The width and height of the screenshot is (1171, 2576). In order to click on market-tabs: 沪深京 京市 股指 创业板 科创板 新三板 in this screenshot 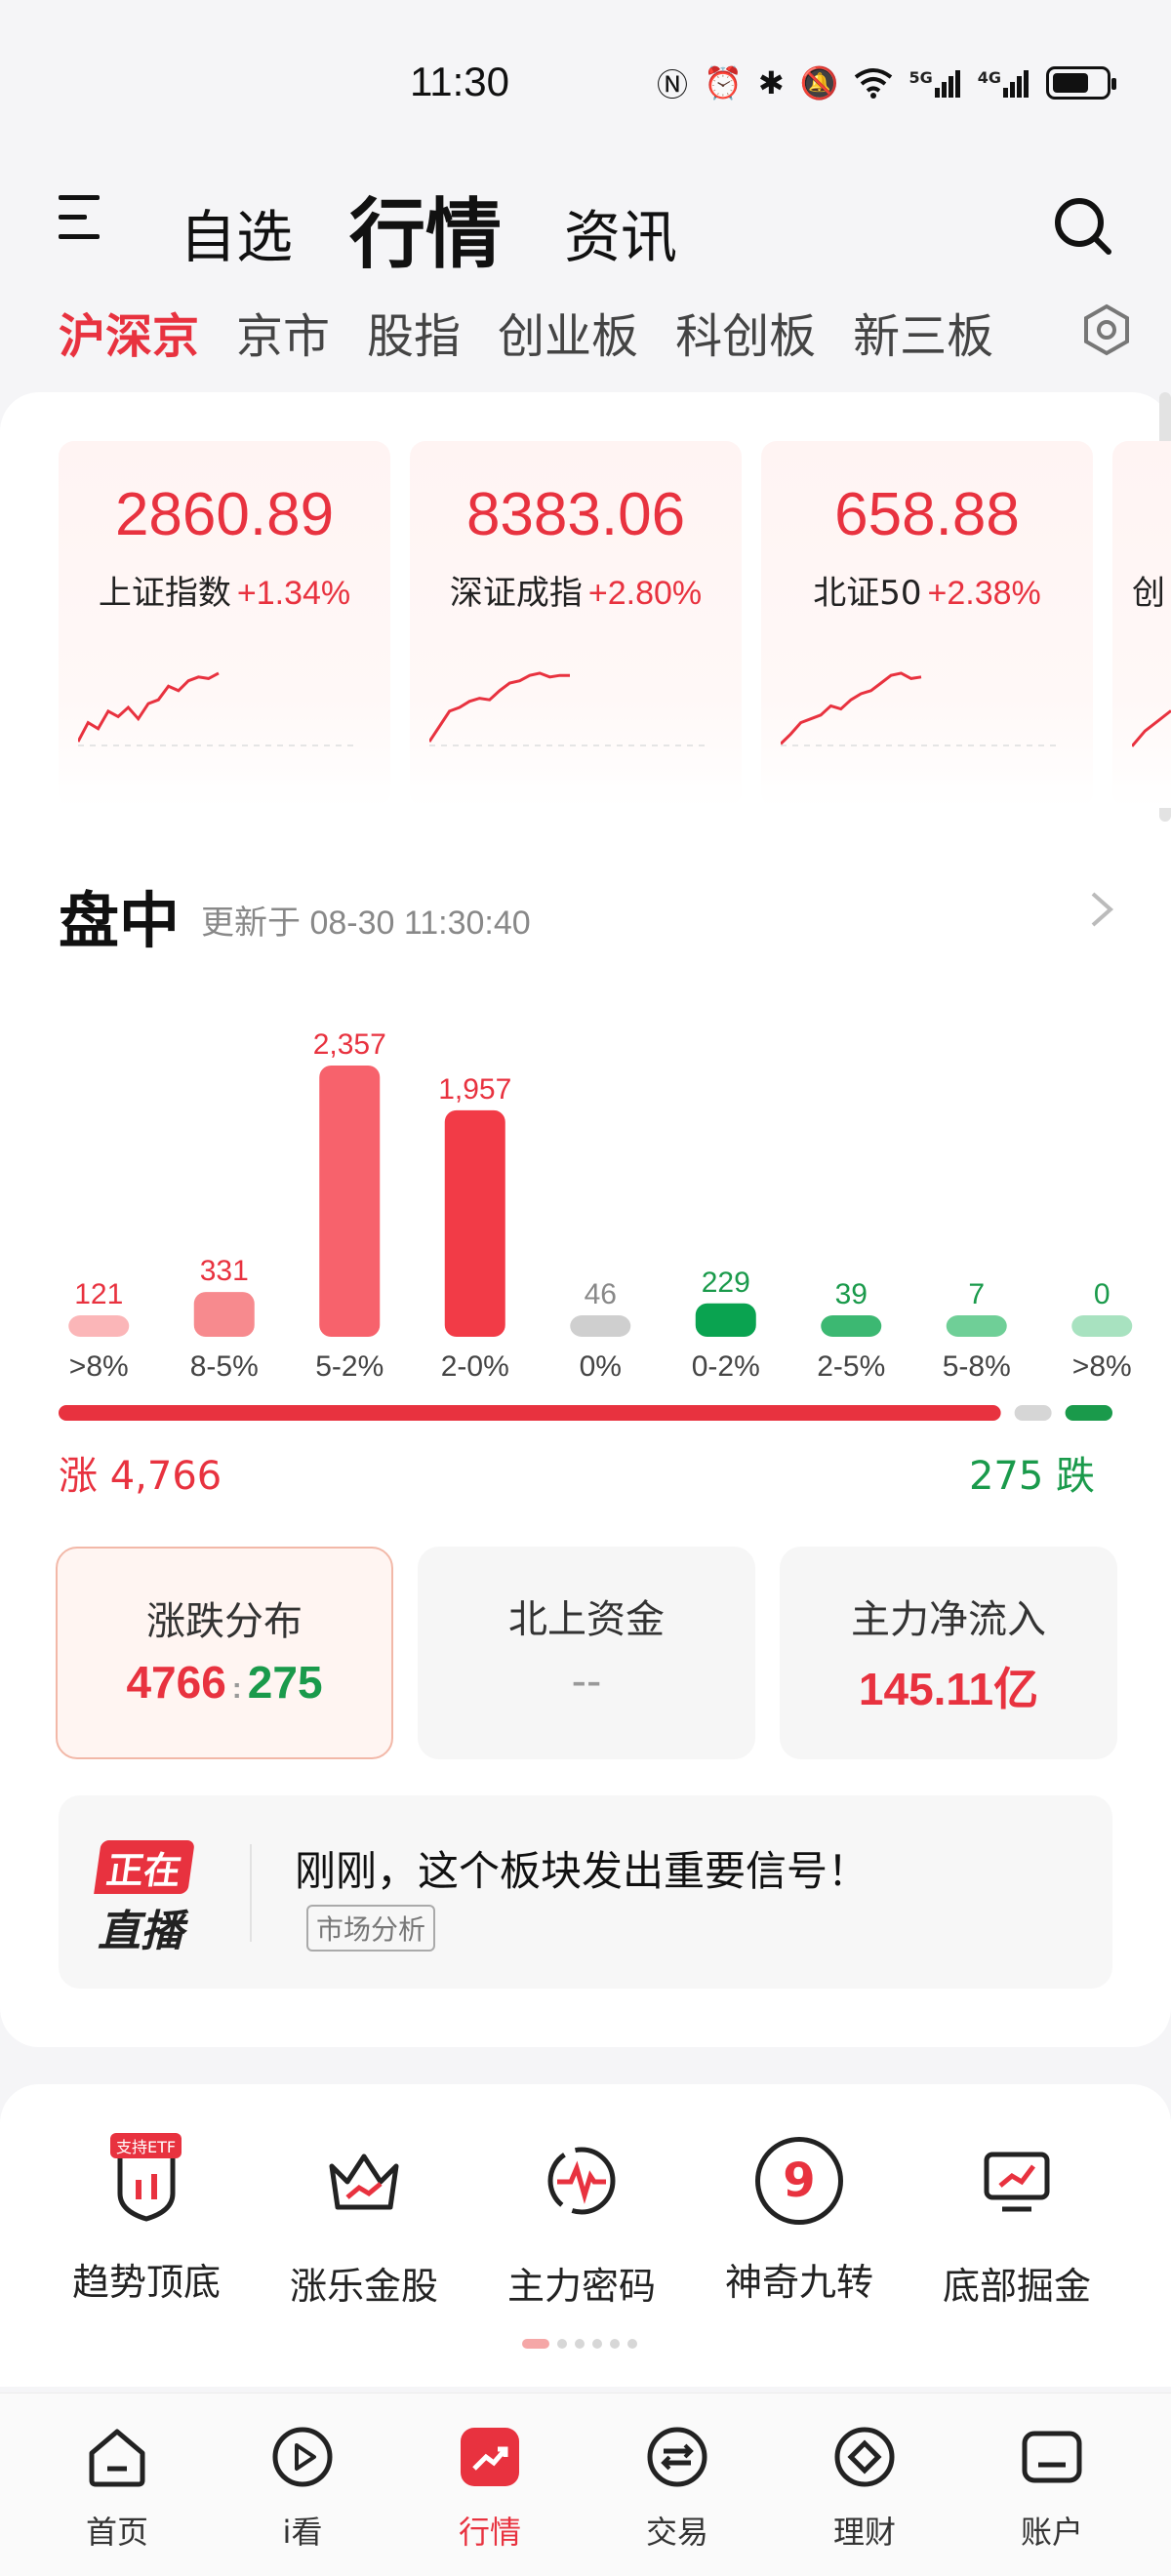, I will do `click(526, 332)`.